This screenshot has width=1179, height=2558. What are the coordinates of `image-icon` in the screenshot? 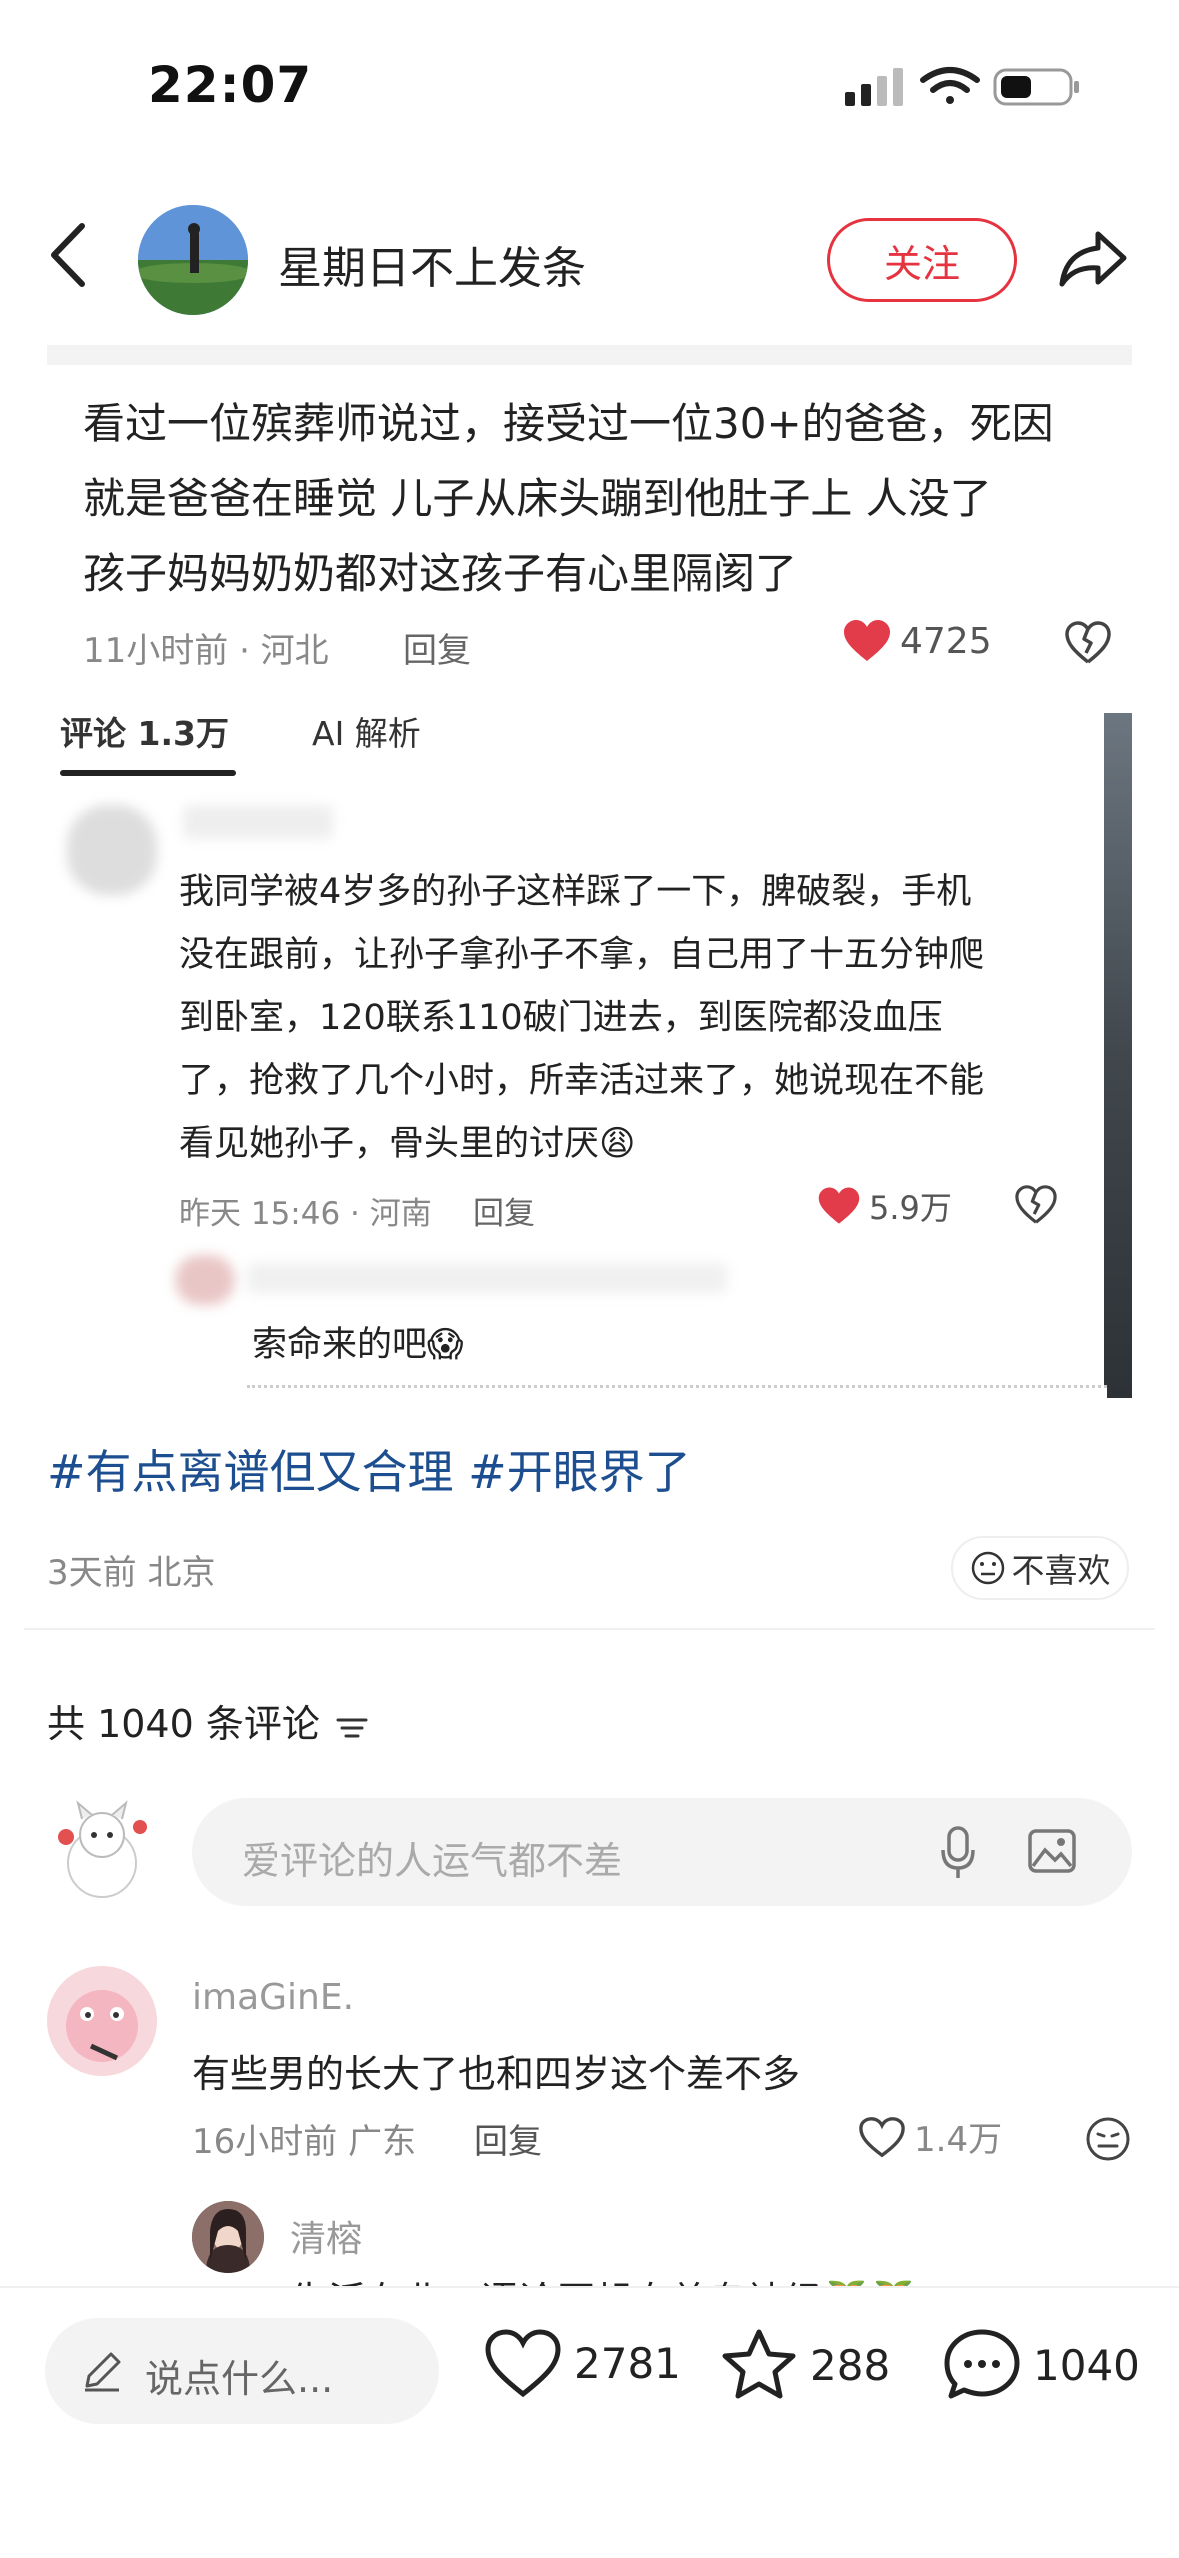 It's located at (1052, 1851).